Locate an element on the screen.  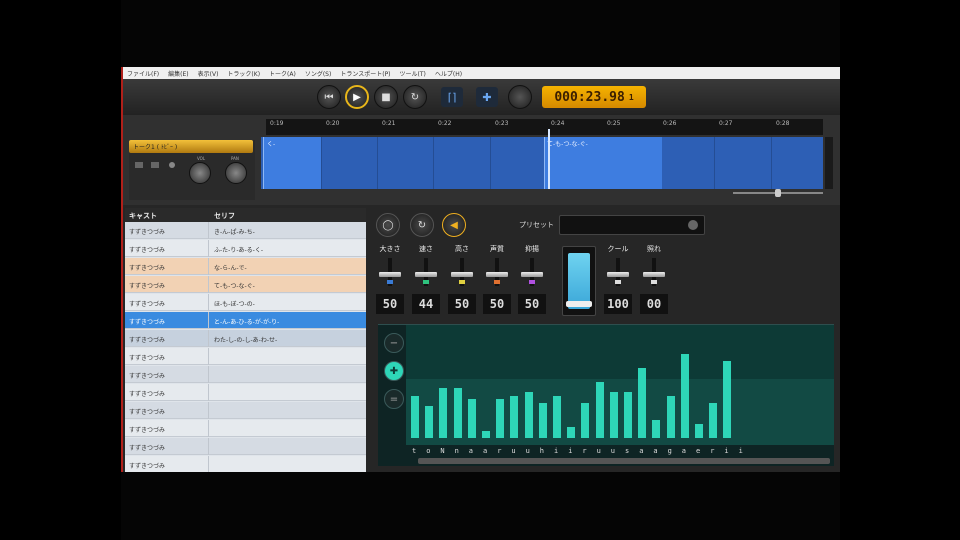
minus-icon: − is located at coordinates (394, 343).